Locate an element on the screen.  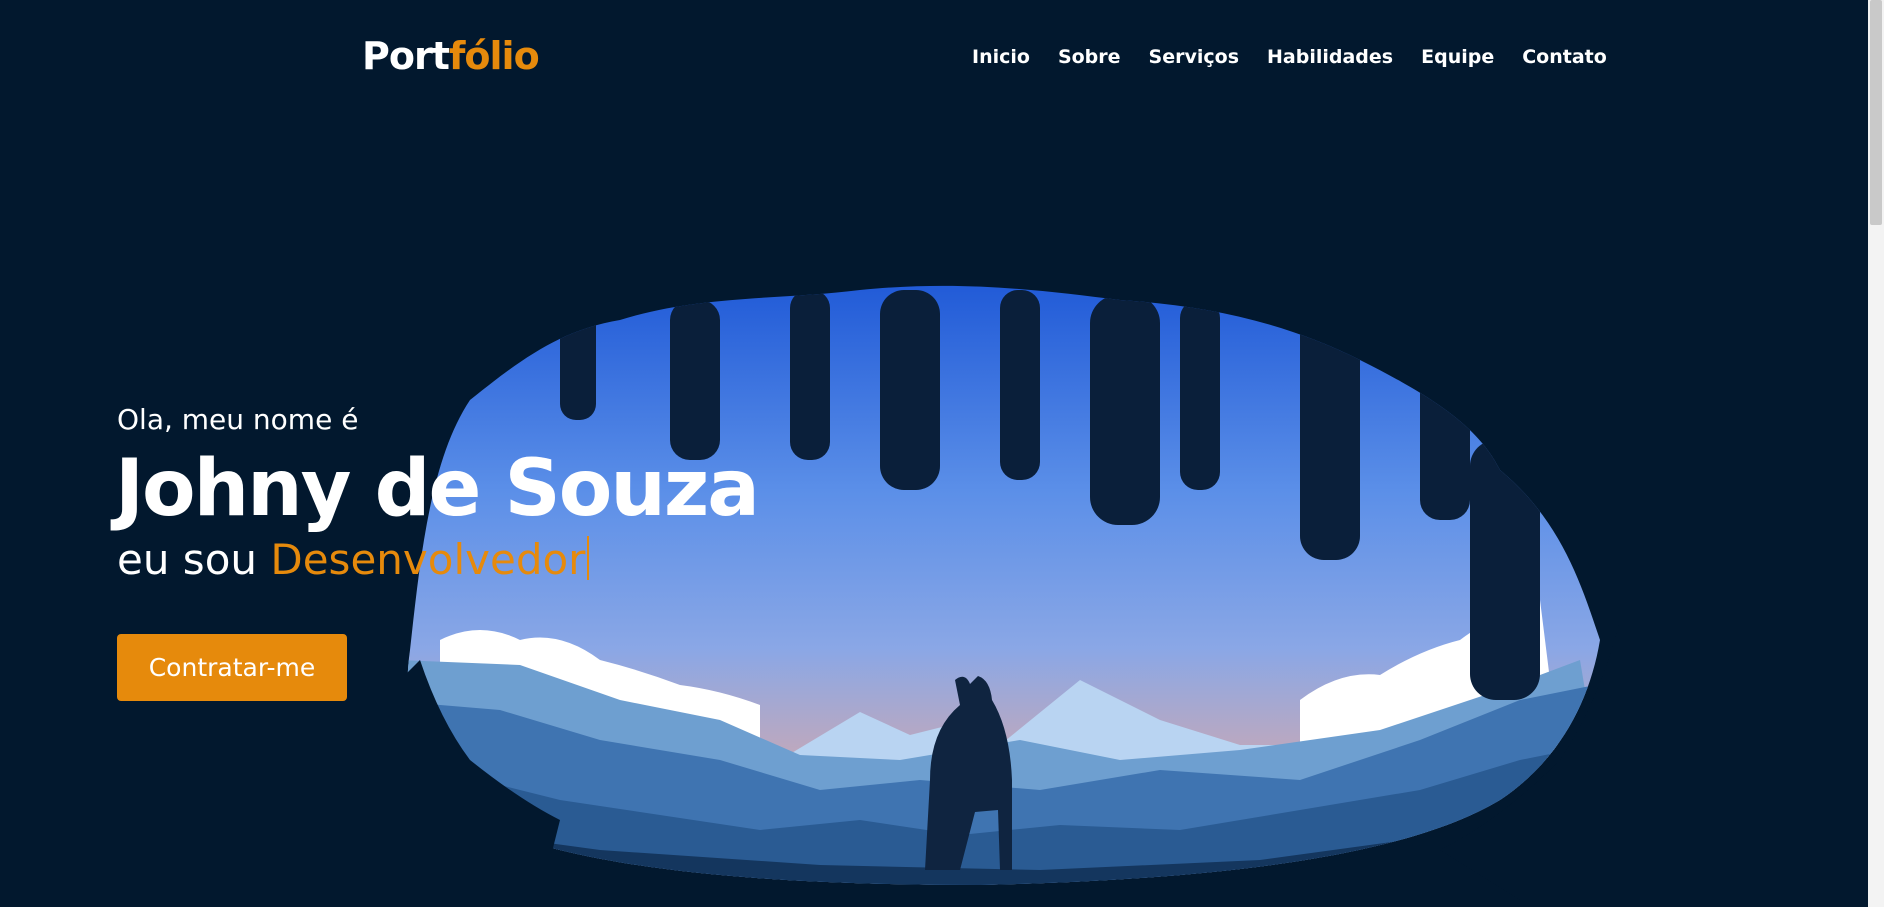
hero-role-line: eu sou Desenvolvedor is located at coordinates (437, 560).